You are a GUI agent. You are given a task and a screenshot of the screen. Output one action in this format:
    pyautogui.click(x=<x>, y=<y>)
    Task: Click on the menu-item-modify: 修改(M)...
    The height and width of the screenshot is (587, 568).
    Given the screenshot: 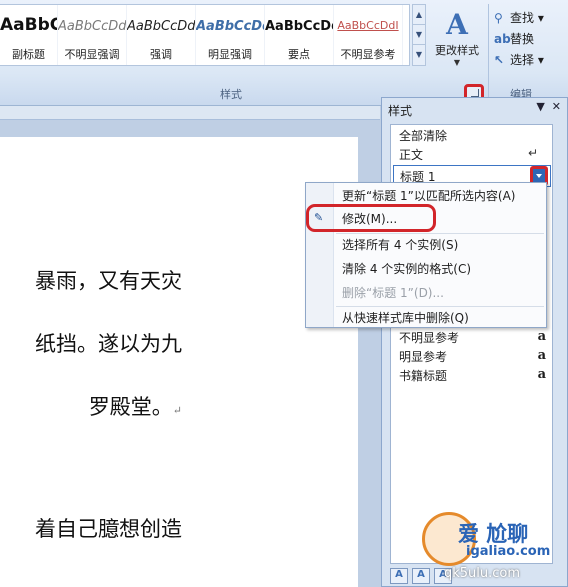 What is the action you would take?
    pyautogui.click(x=369, y=219)
    